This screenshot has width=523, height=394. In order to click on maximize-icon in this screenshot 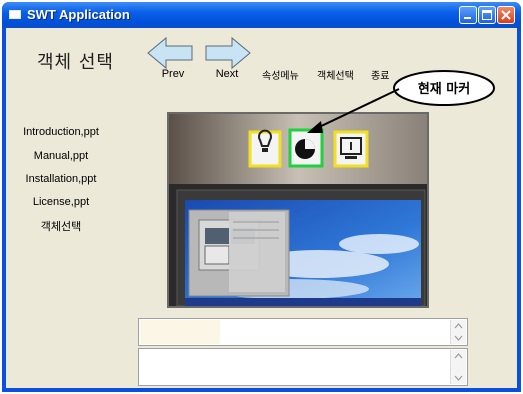, I will do `click(487, 15)`.